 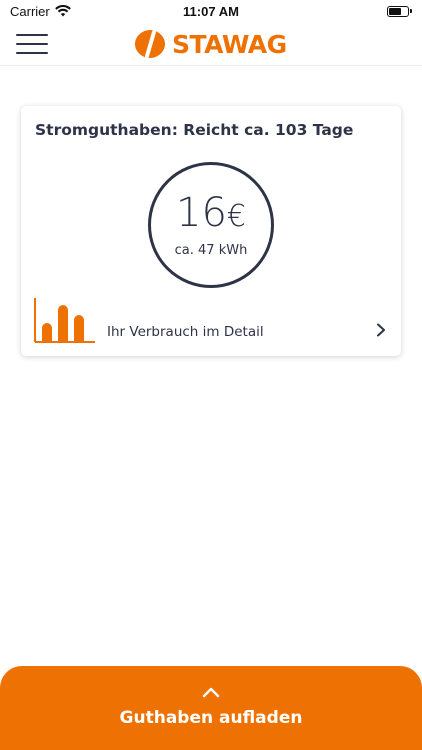 I want to click on balance-currency: €, so click(x=236, y=216).